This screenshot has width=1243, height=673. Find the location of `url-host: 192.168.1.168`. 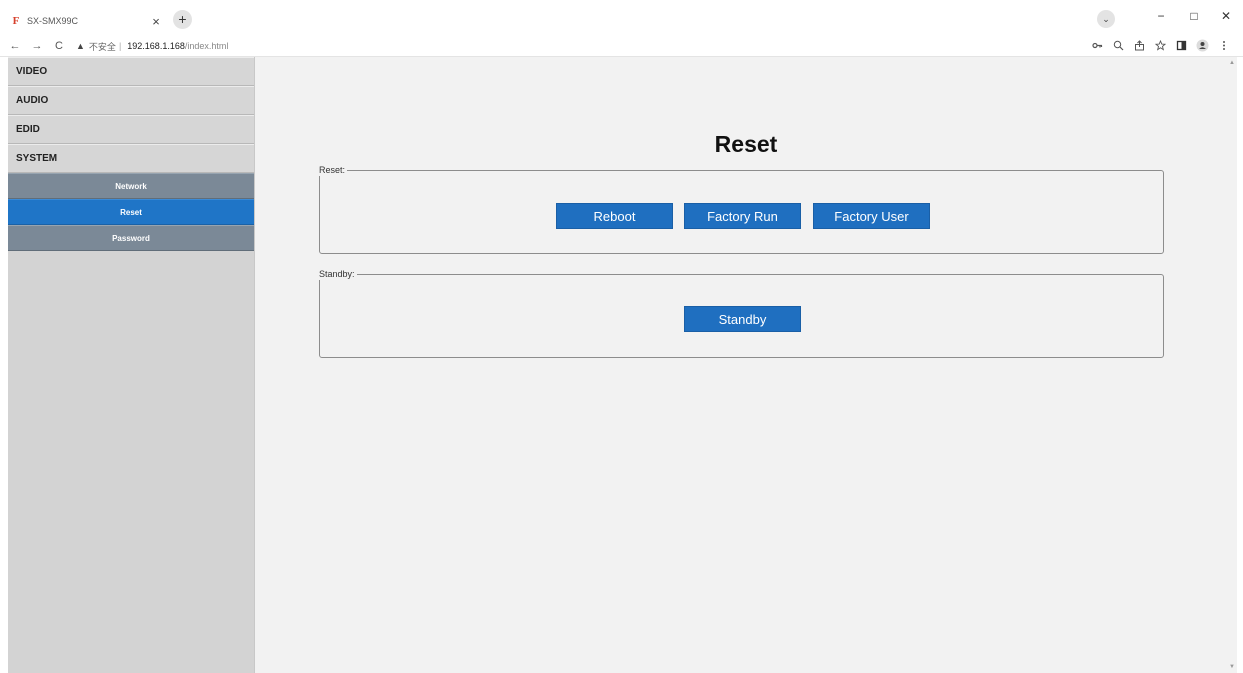

url-host: 192.168.1.168 is located at coordinates (156, 46).